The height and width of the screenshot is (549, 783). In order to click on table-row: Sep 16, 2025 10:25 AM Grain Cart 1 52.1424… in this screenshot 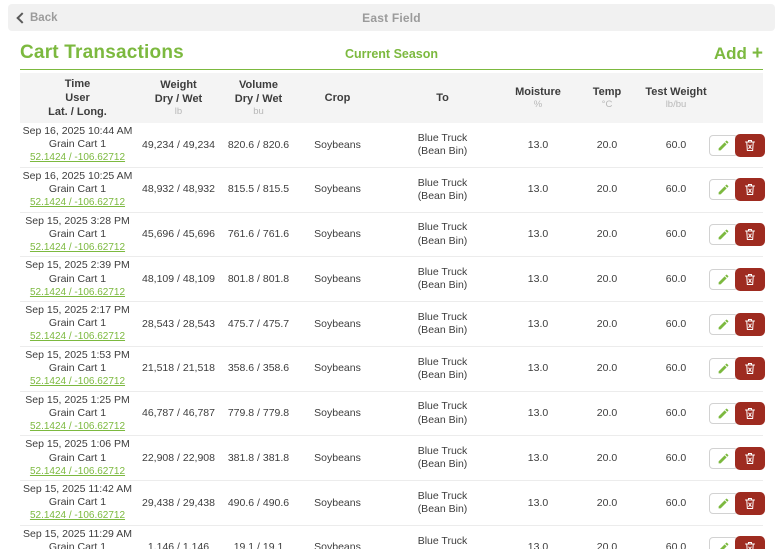, I will do `click(392, 190)`.